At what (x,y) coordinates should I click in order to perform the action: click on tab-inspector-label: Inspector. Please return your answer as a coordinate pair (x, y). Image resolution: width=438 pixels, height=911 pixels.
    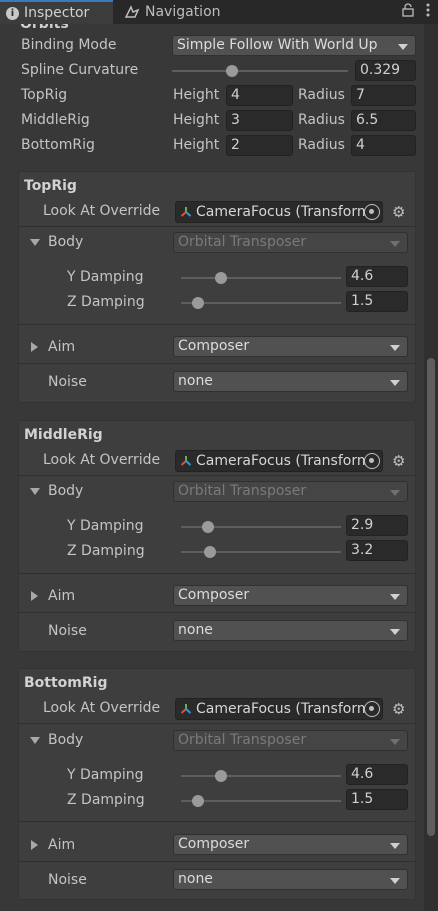
    Looking at the image, I should click on (57, 13).